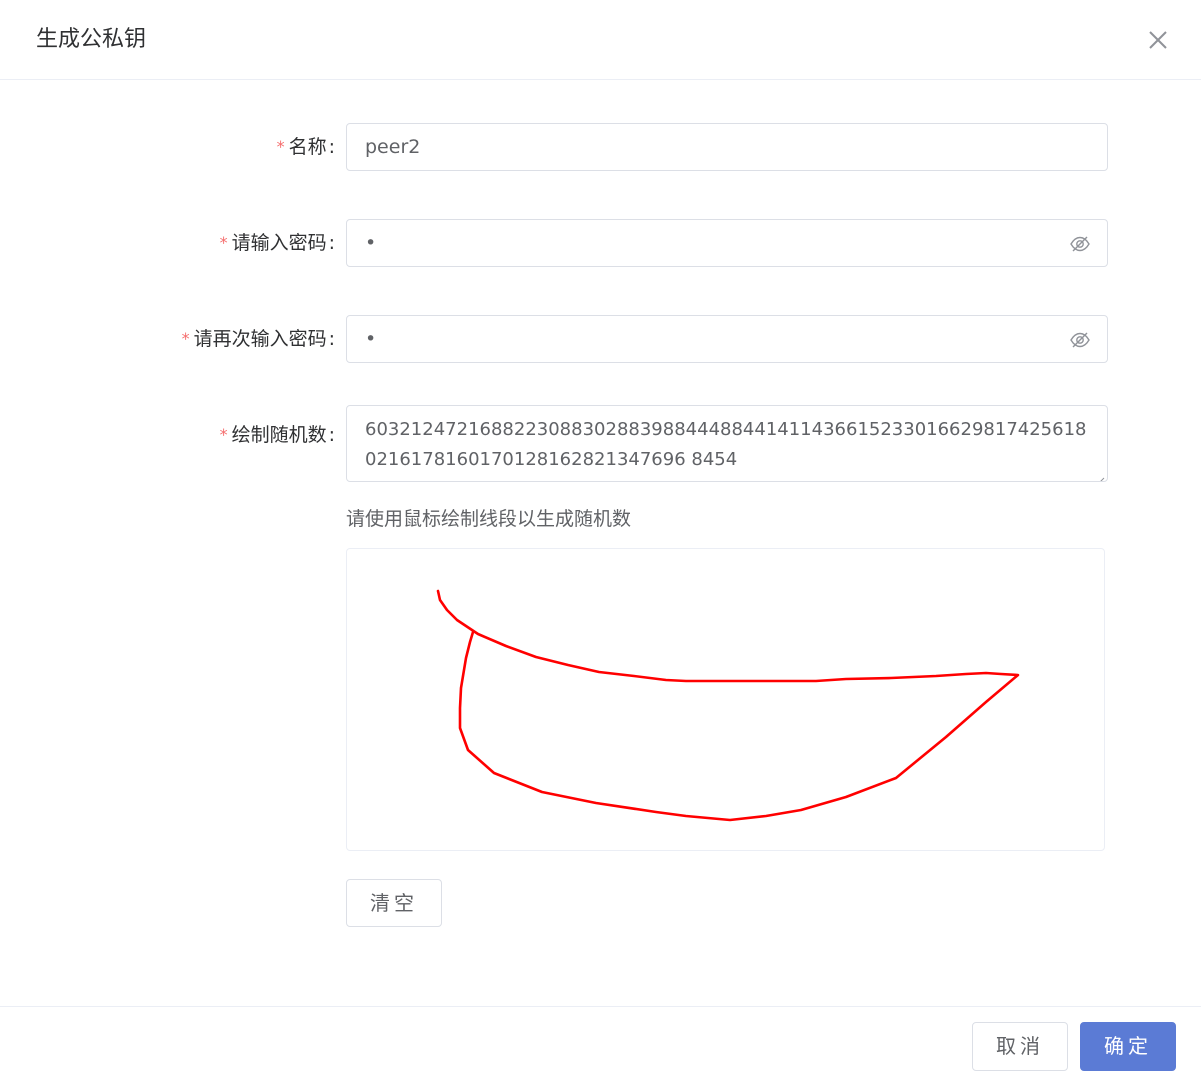 The image size is (1201, 1081). What do you see at coordinates (727, 339) in the screenshot?
I see `password-confirm-input: •` at bounding box center [727, 339].